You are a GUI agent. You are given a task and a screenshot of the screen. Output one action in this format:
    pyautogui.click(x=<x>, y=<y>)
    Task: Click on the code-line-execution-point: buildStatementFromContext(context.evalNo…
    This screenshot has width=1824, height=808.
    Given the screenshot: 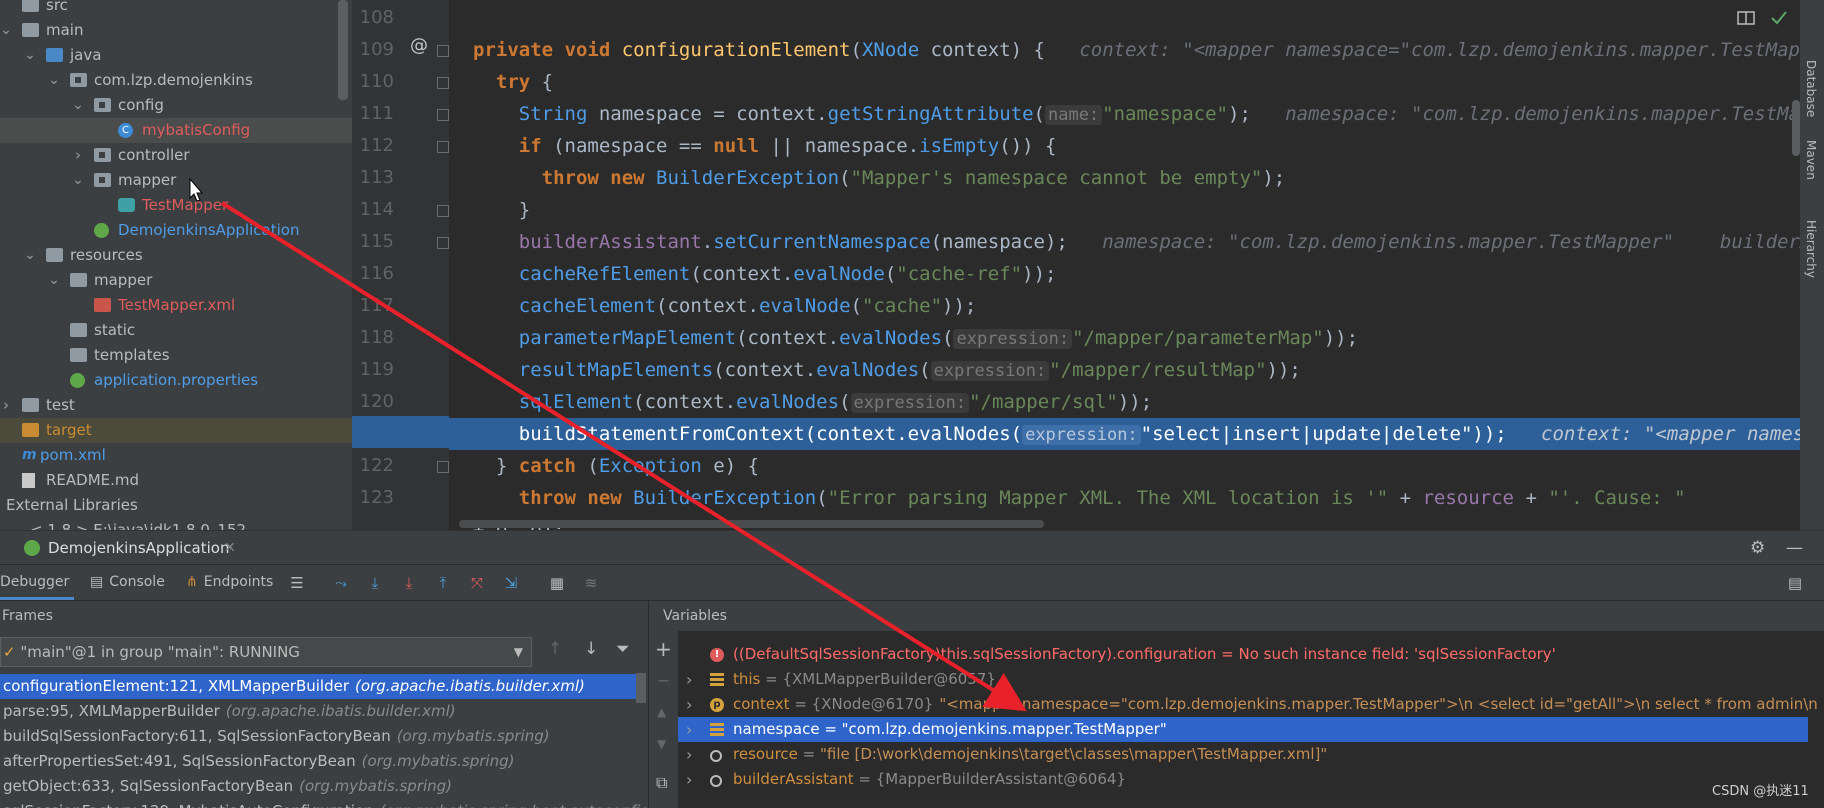 What is the action you would take?
    pyautogui.click(x=1124, y=434)
    